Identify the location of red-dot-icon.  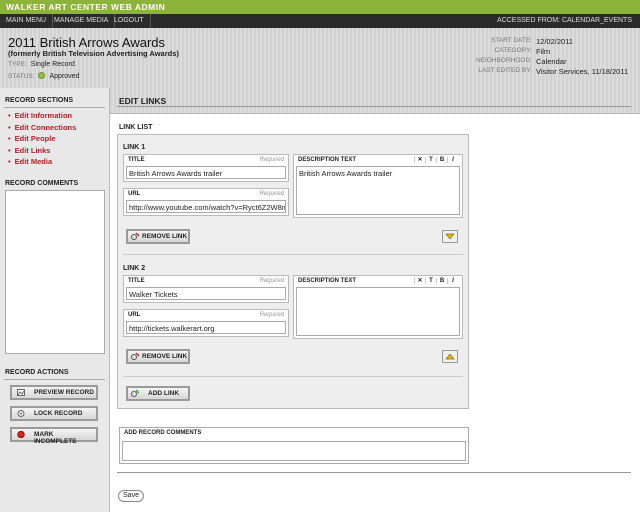
(21, 434).